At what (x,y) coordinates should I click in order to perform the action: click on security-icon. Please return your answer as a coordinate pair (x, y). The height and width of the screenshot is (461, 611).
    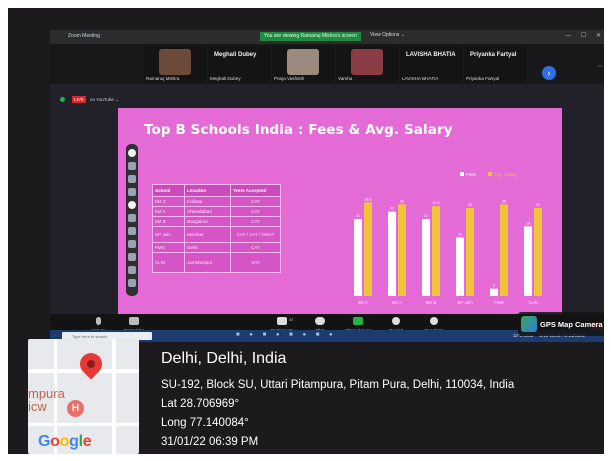
    Looking at the image, I should click on (62, 99).